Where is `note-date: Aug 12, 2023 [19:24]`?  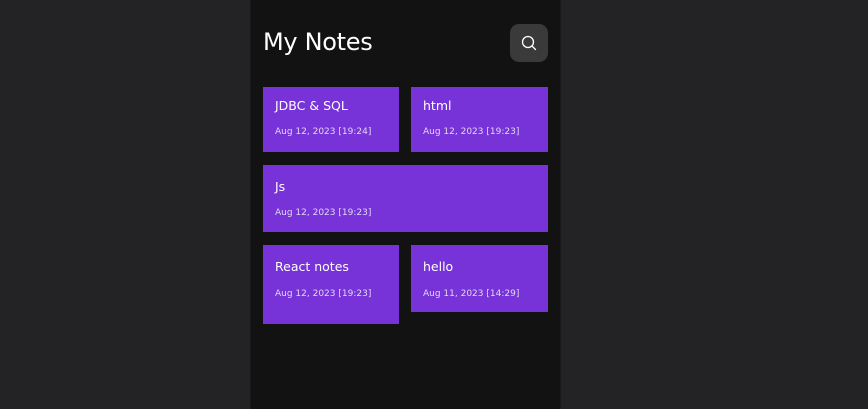 note-date: Aug 12, 2023 [19:24] is located at coordinates (323, 132).